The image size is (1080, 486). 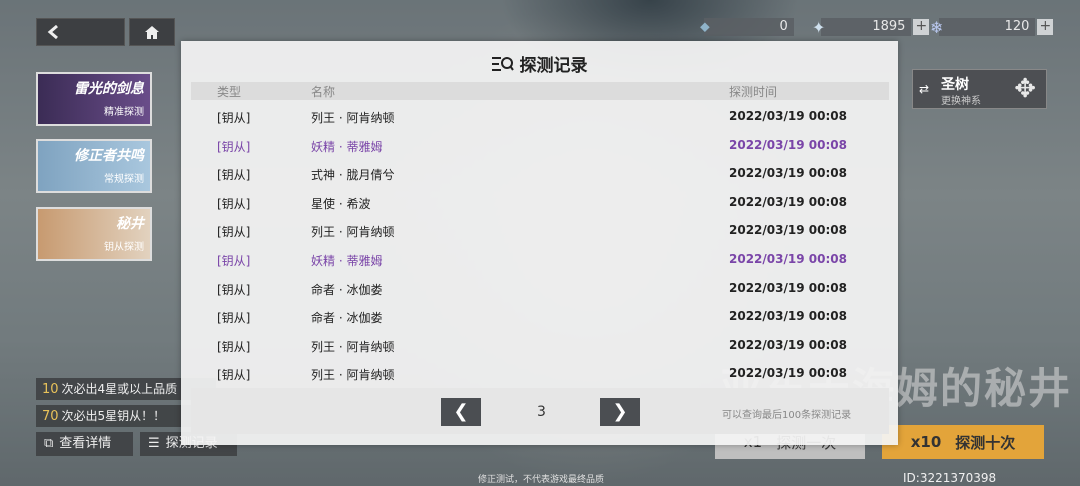 I want to click on x10-label: x10, so click(x=926, y=442).